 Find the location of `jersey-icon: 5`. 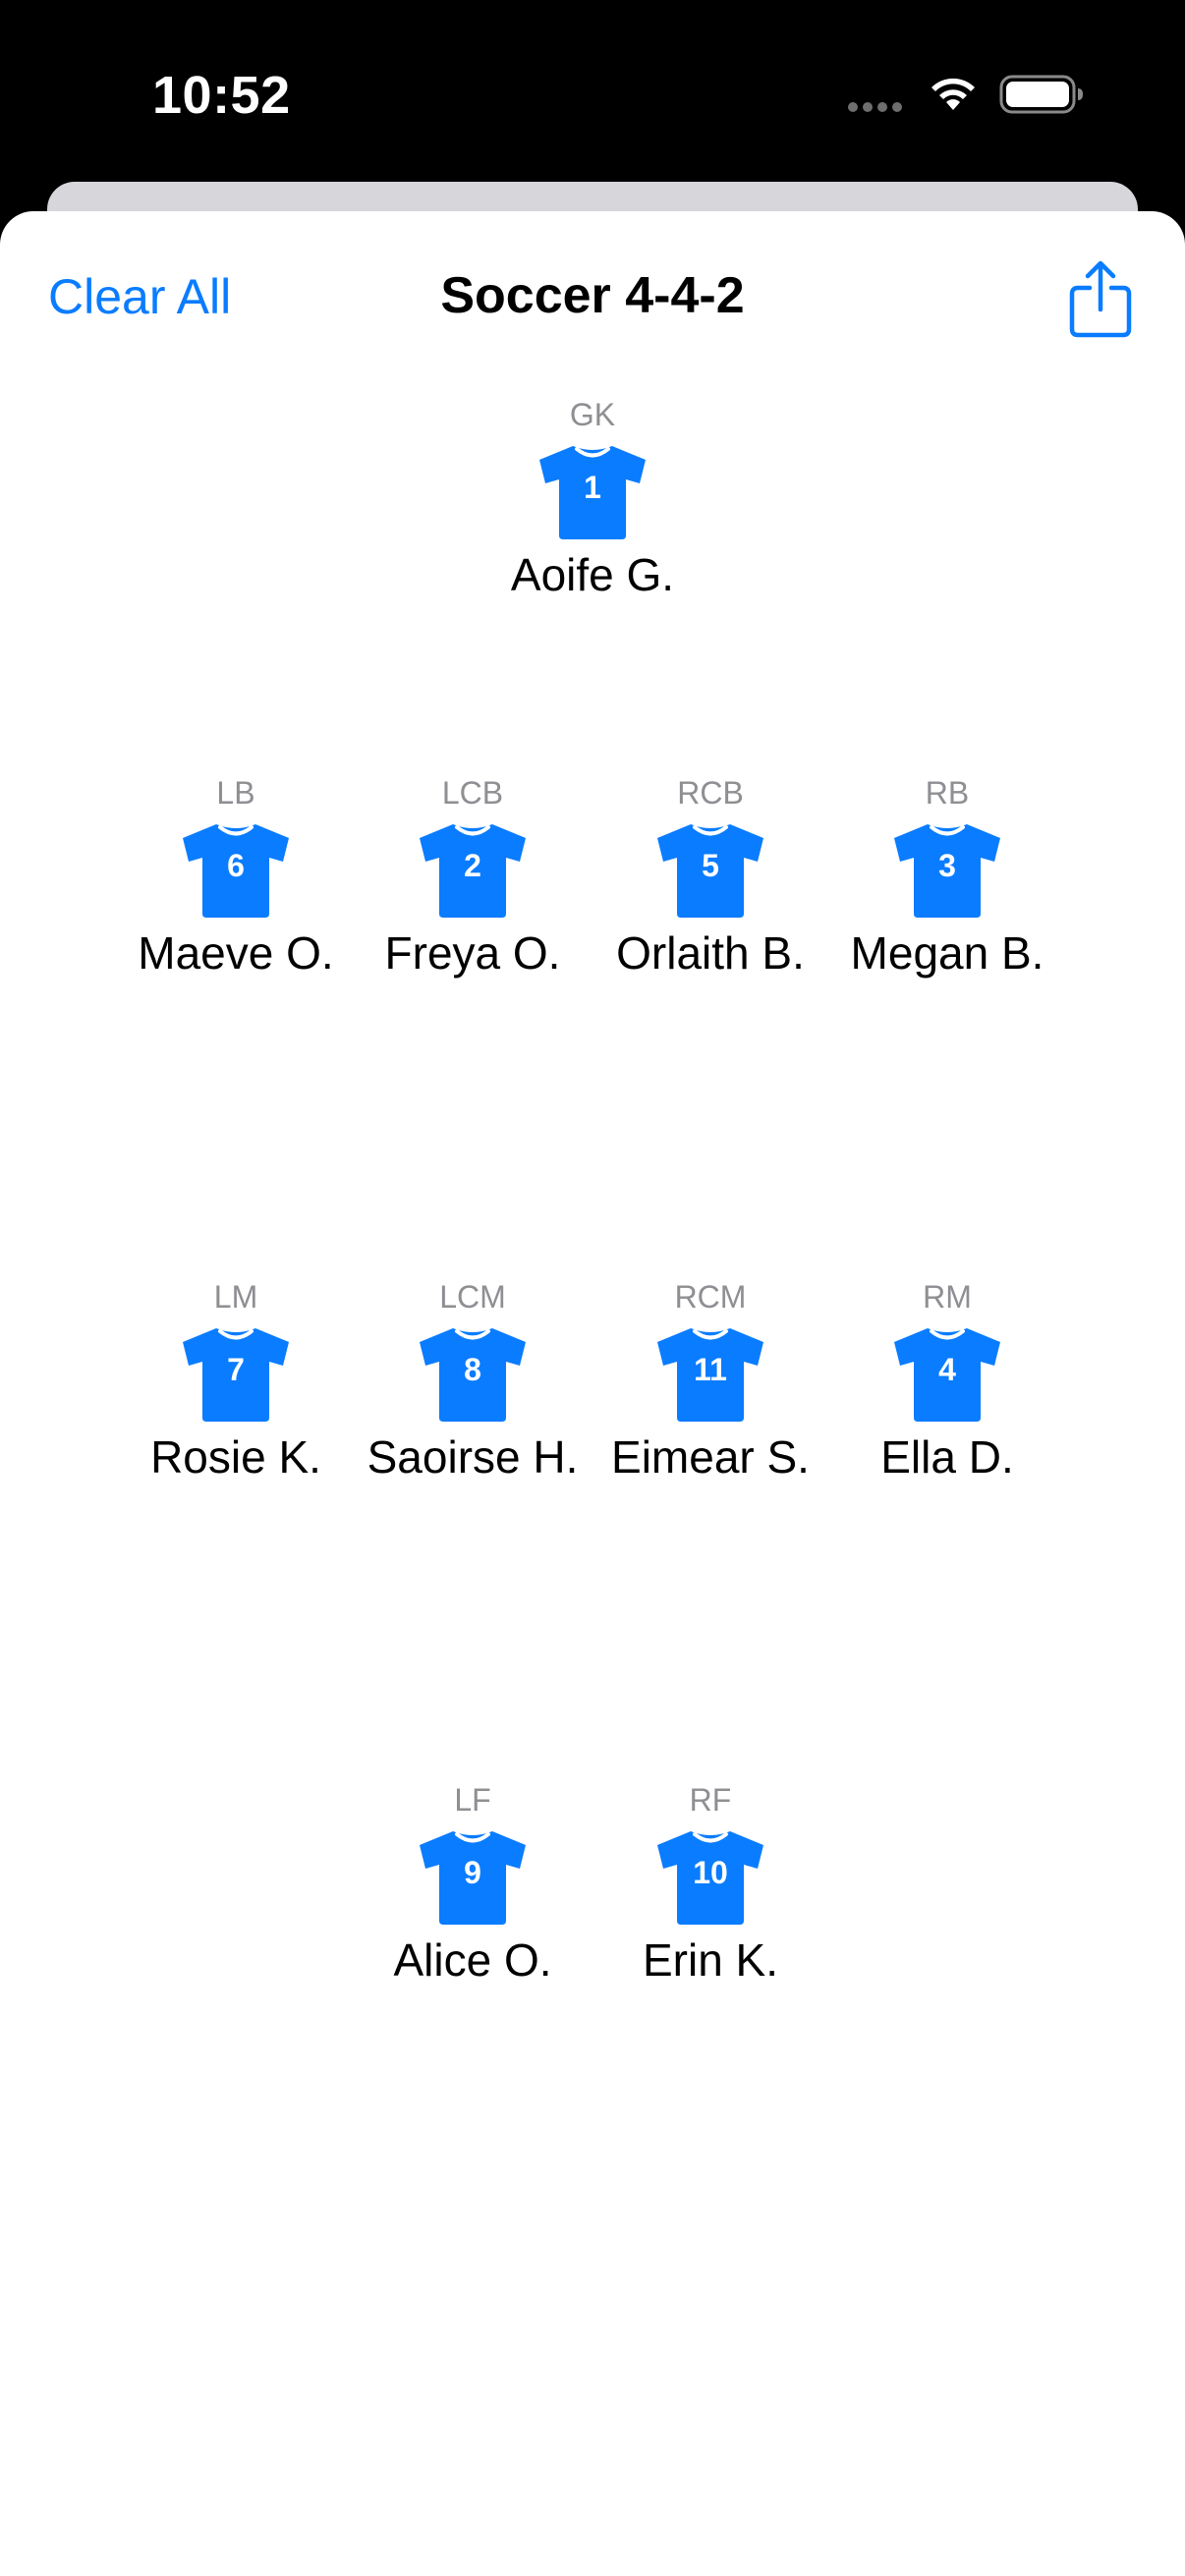

jersey-icon: 5 is located at coordinates (710, 869).